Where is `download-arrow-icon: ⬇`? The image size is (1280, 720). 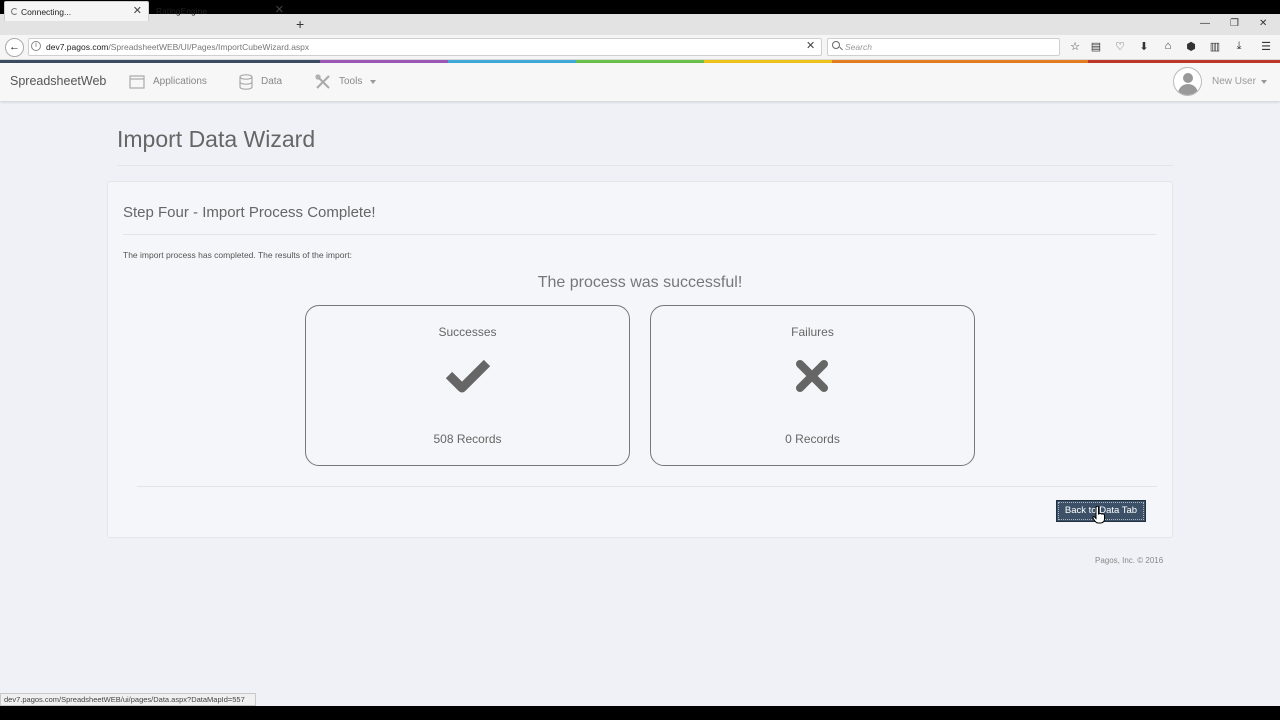 download-arrow-icon: ⬇ is located at coordinates (1144, 46).